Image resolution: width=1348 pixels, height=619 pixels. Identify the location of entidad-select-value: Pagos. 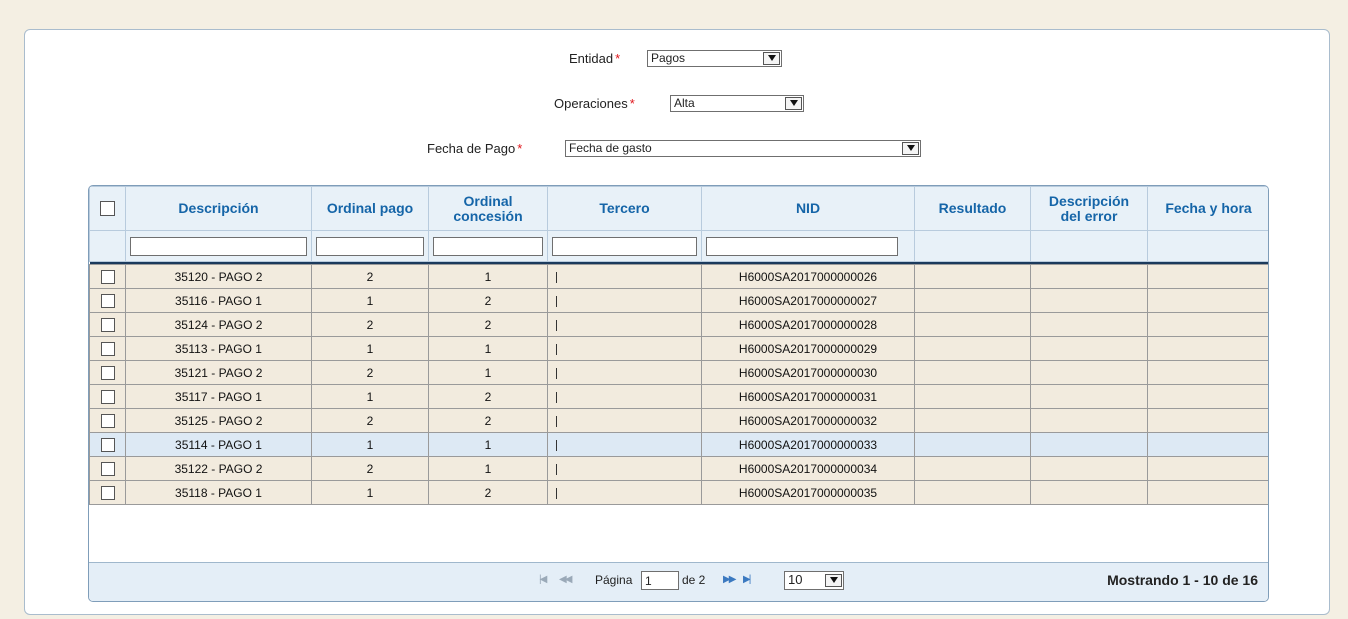
(668, 58).